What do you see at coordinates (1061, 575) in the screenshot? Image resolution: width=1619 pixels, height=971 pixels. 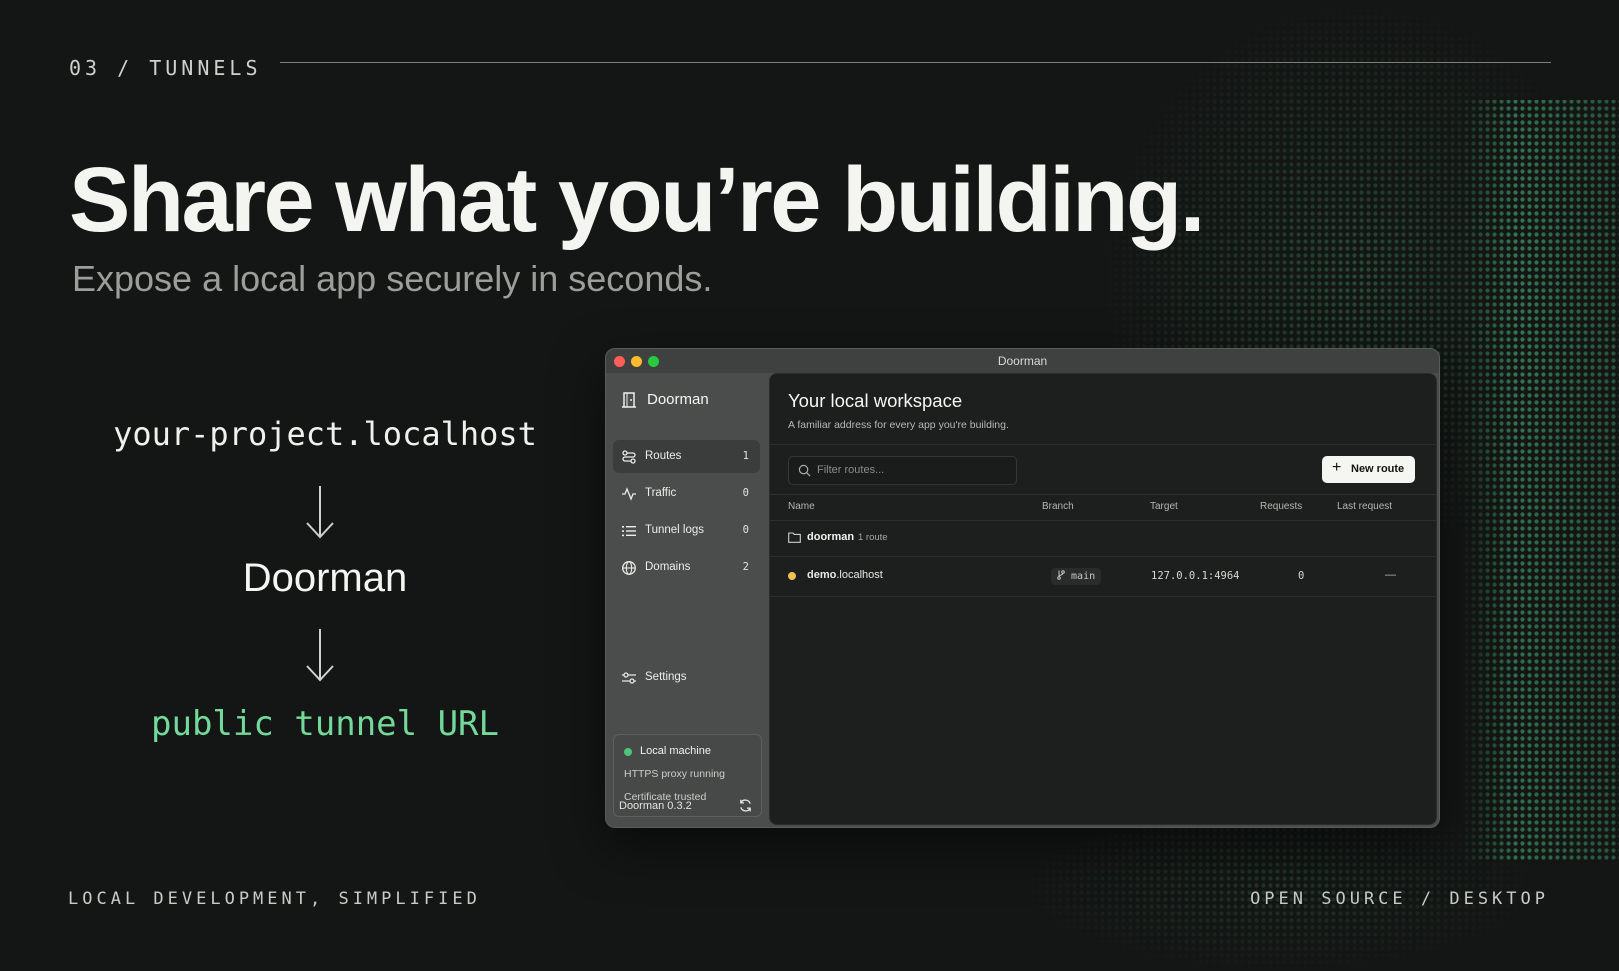 I see `git-branch-icon` at bounding box center [1061, 575].